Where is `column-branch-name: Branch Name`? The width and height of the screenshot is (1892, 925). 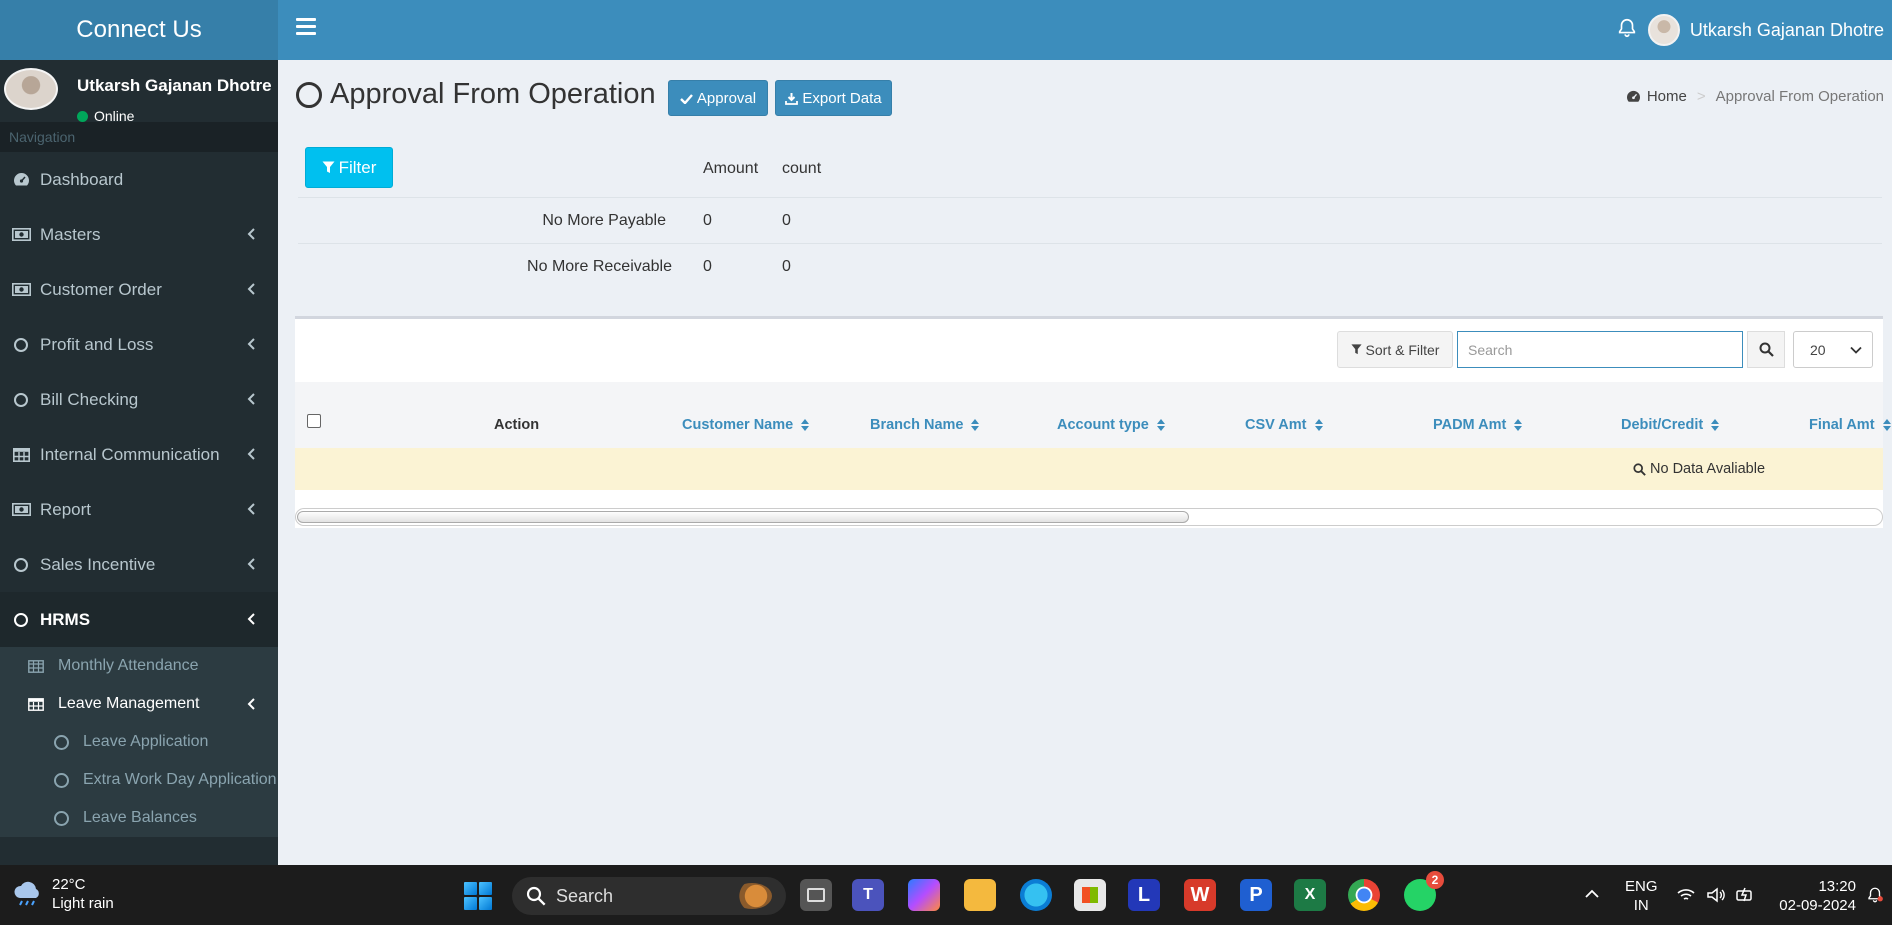 column-branch-name: Branch Name is located at coordinates (925, 425).